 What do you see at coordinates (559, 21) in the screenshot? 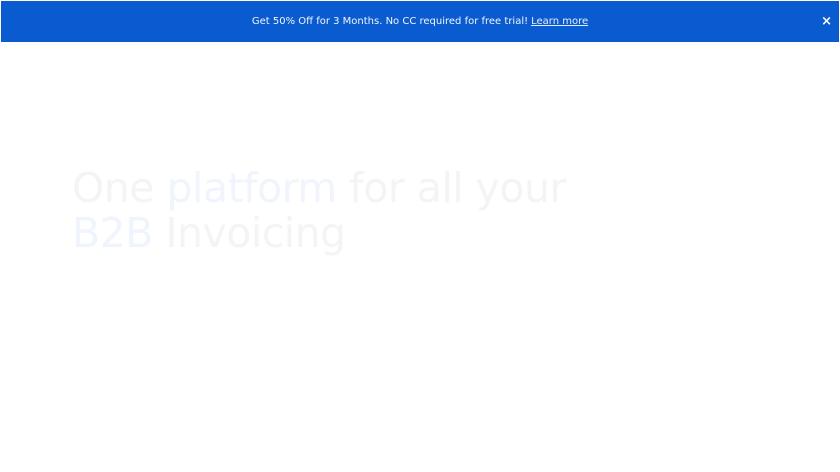
I see `learn-more-link: Learn more` at bounding box center [559, 21].